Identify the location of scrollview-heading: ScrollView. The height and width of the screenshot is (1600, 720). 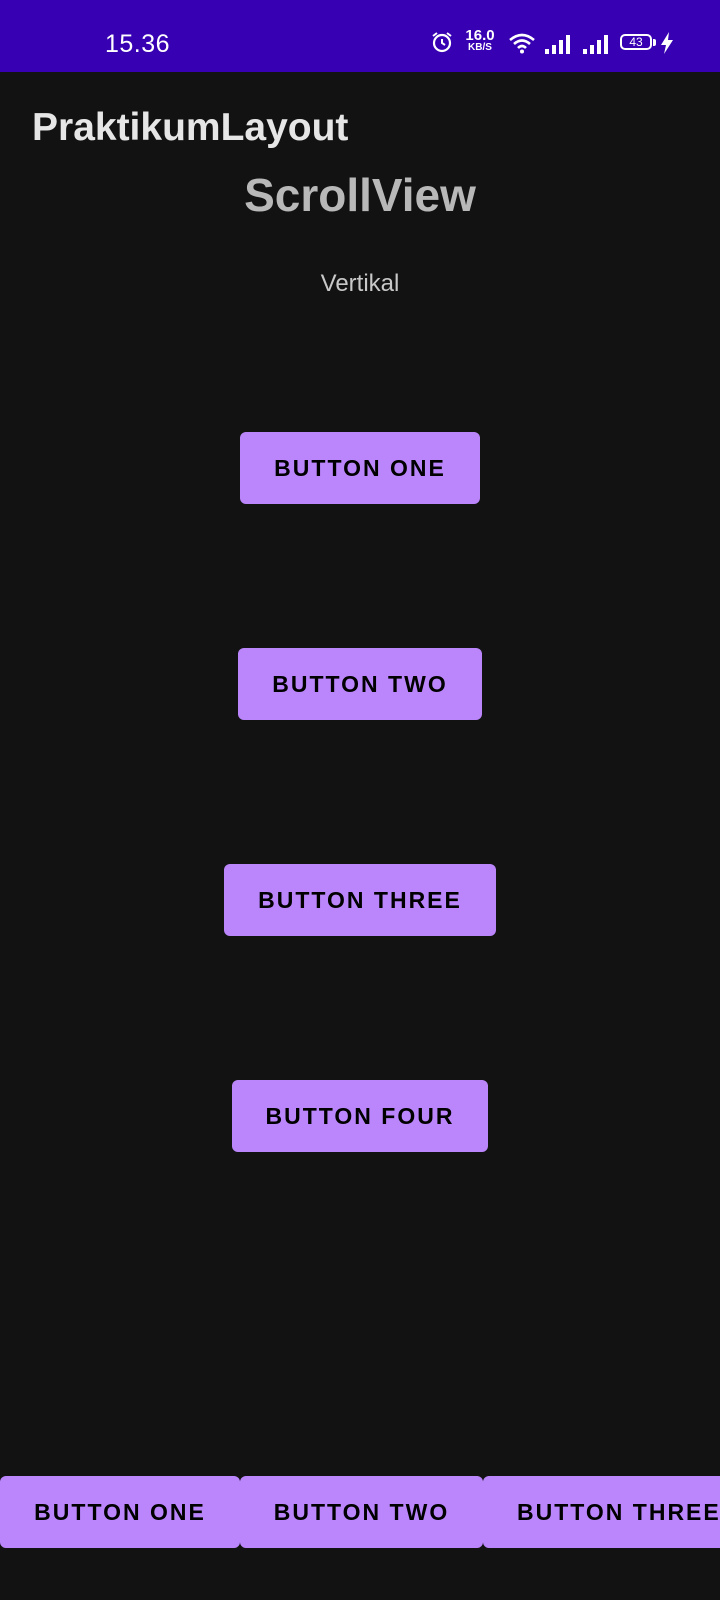
(360, 195).